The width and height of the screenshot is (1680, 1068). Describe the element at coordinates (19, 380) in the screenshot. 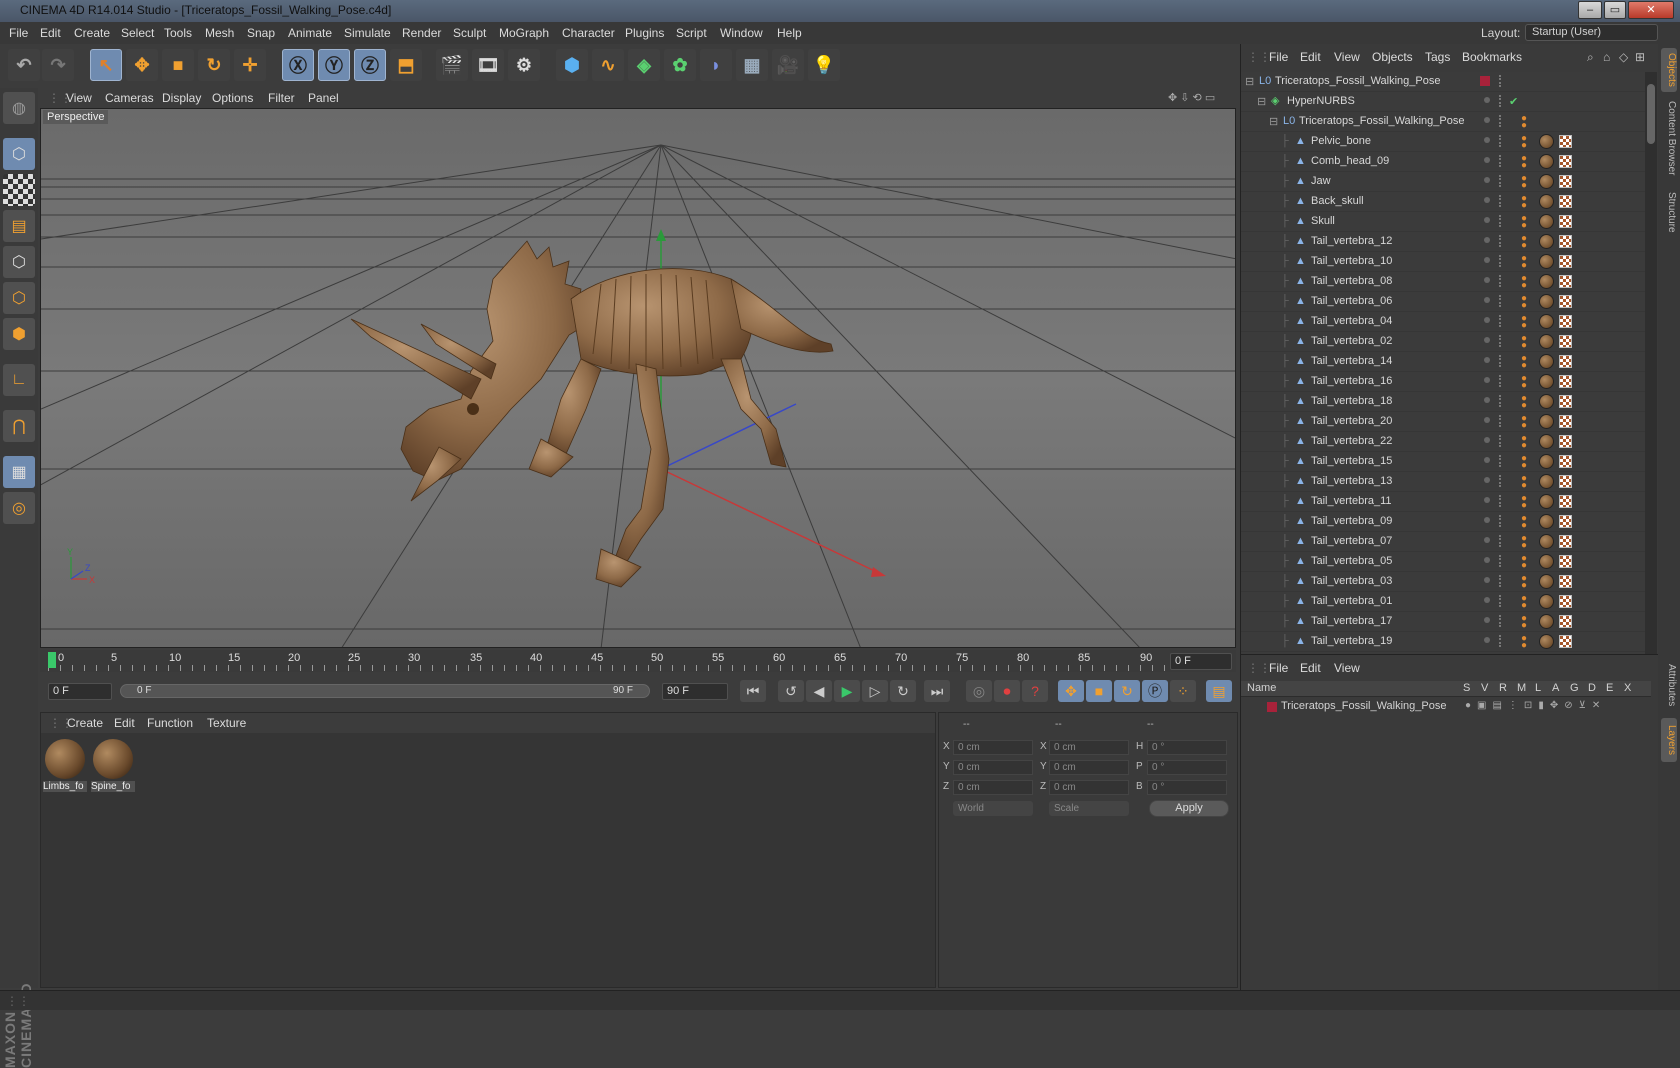

I see `axis-mode-icon: ∟` at that location.